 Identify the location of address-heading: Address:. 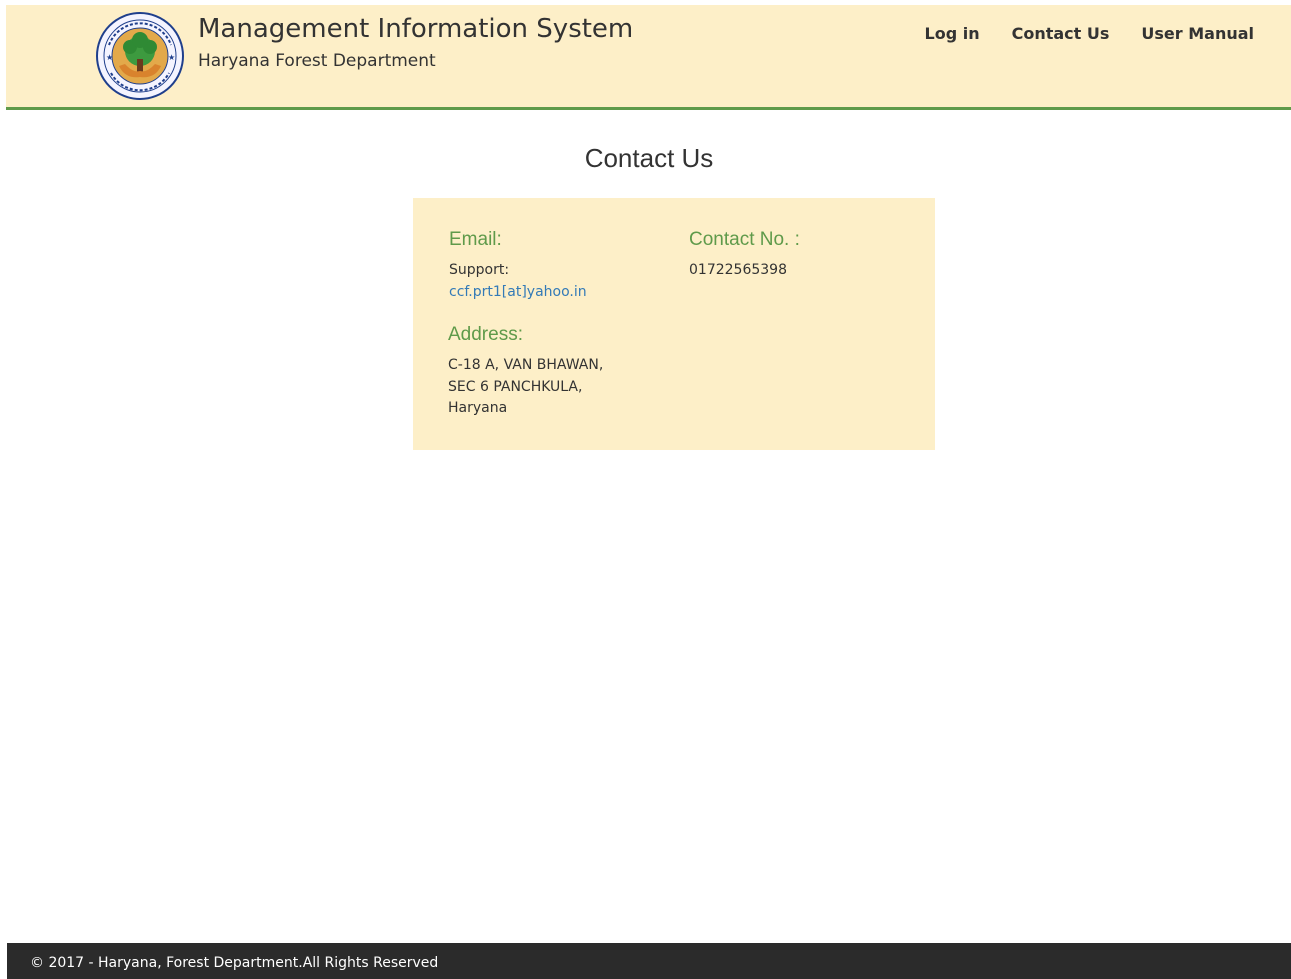
(485, 334).